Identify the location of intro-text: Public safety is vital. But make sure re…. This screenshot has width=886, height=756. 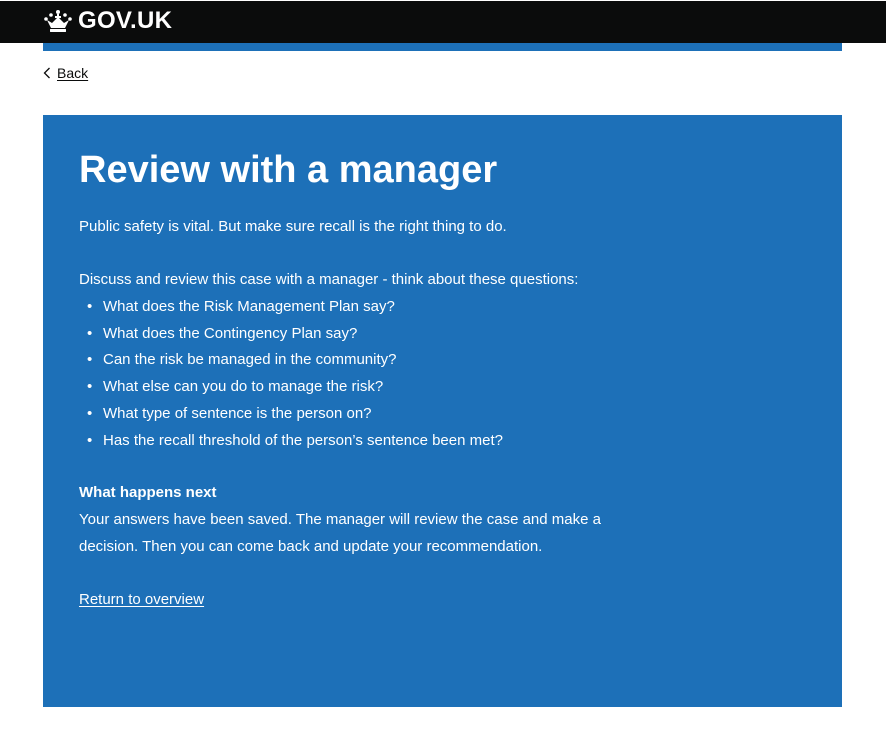
(293, 226).